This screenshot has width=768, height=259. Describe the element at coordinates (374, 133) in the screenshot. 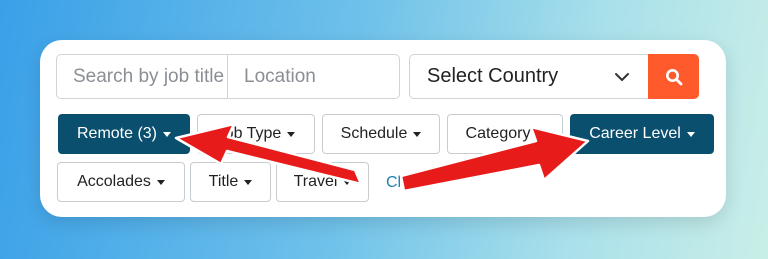

I see `schedule-filter-label: Schedule` at that location.